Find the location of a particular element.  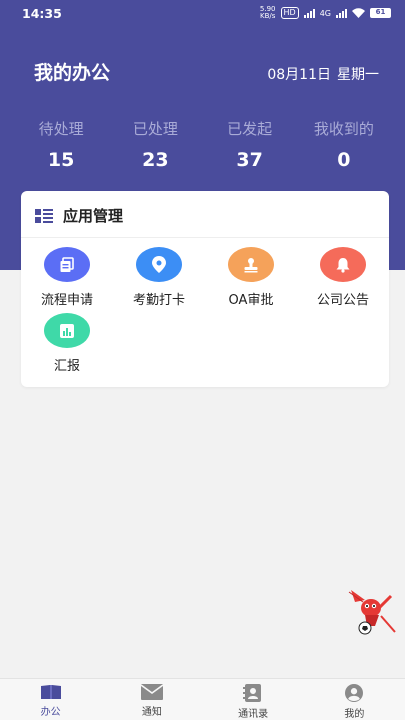

bell-icon is located at coordinates (343, 265).